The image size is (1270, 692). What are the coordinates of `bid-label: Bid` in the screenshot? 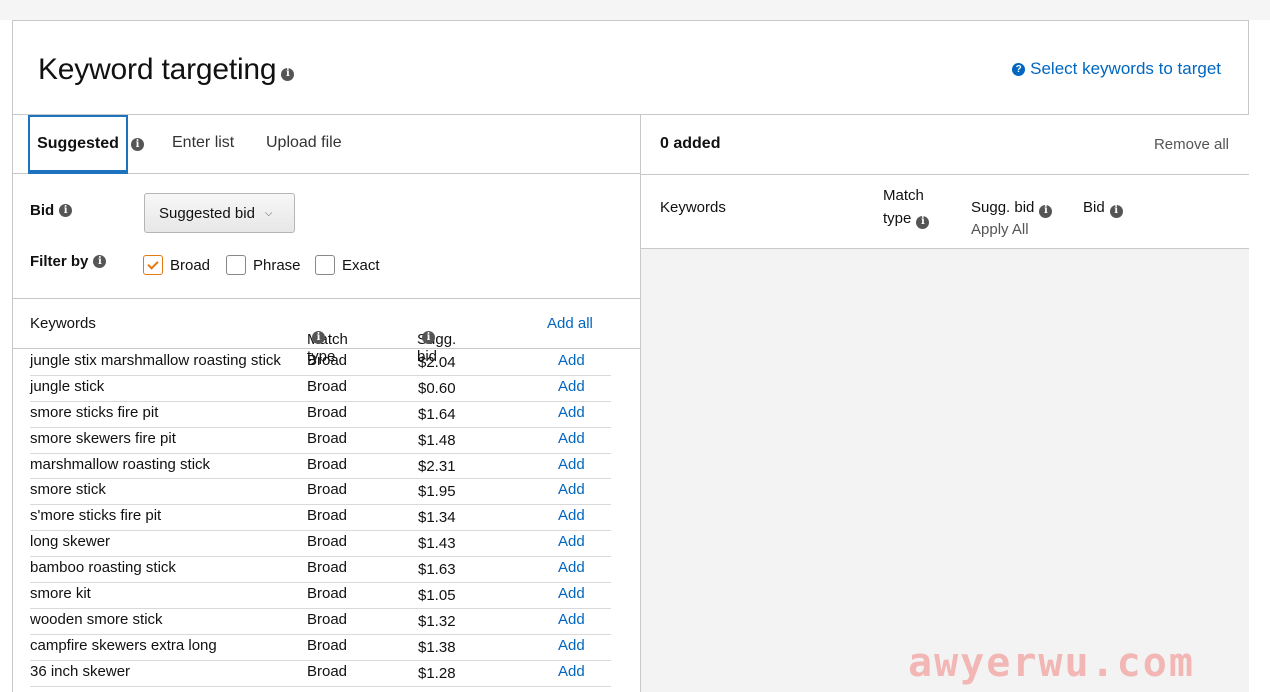 It's located at (42, 210).